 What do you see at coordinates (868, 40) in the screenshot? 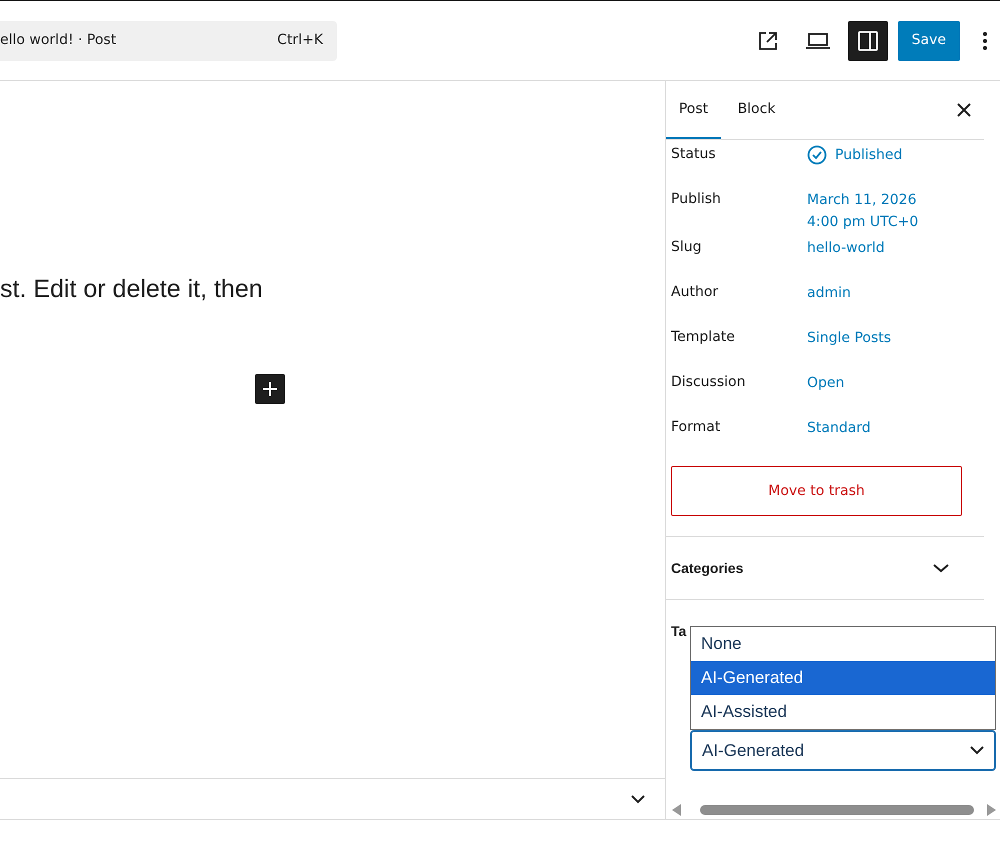
I see `sidebar-toggle-icon` at bounding box center [868, 40].